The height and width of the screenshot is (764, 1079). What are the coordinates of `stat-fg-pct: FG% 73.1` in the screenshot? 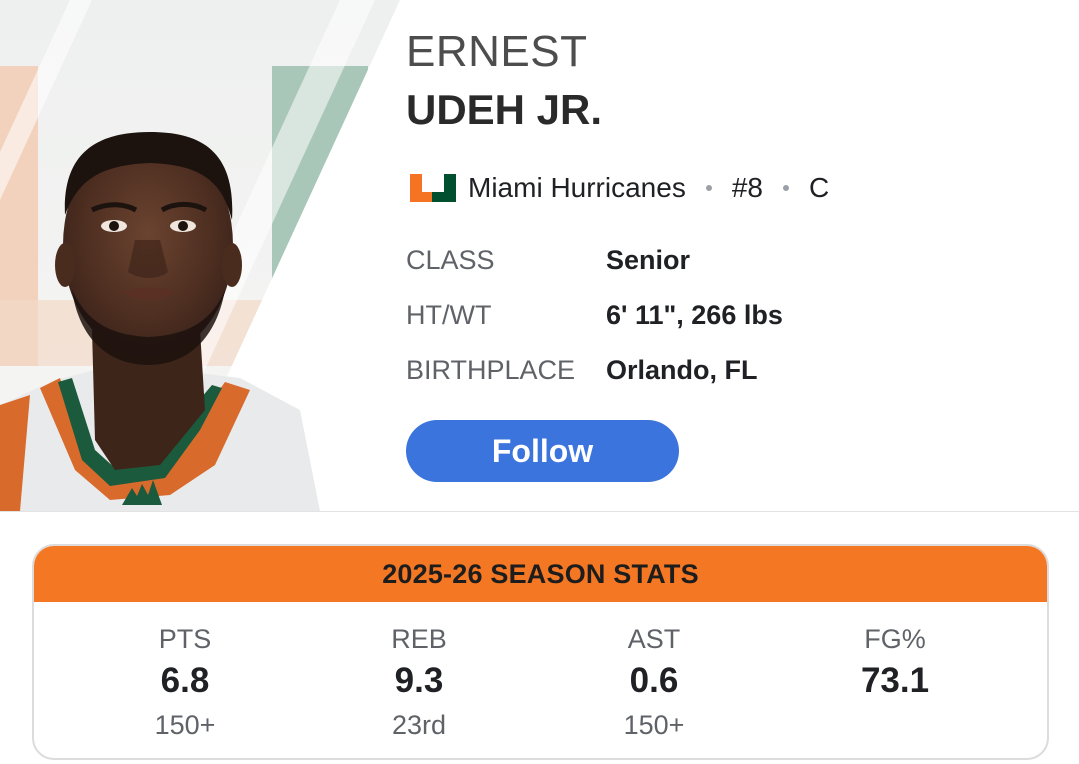 It's located at (895, 682).